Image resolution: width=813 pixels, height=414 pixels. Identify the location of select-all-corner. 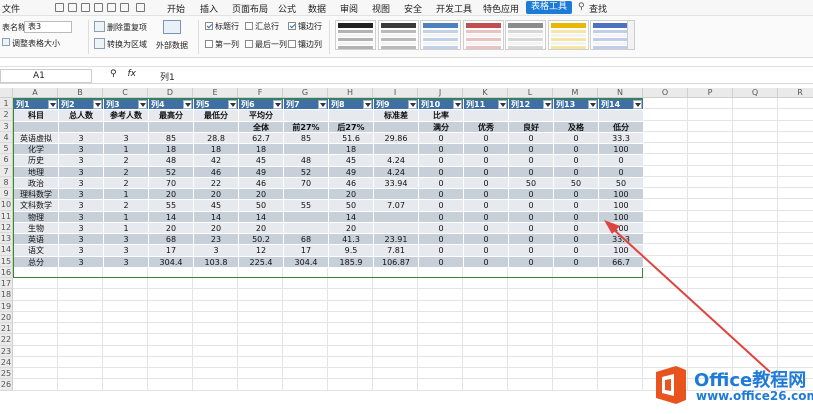
(6, 93).